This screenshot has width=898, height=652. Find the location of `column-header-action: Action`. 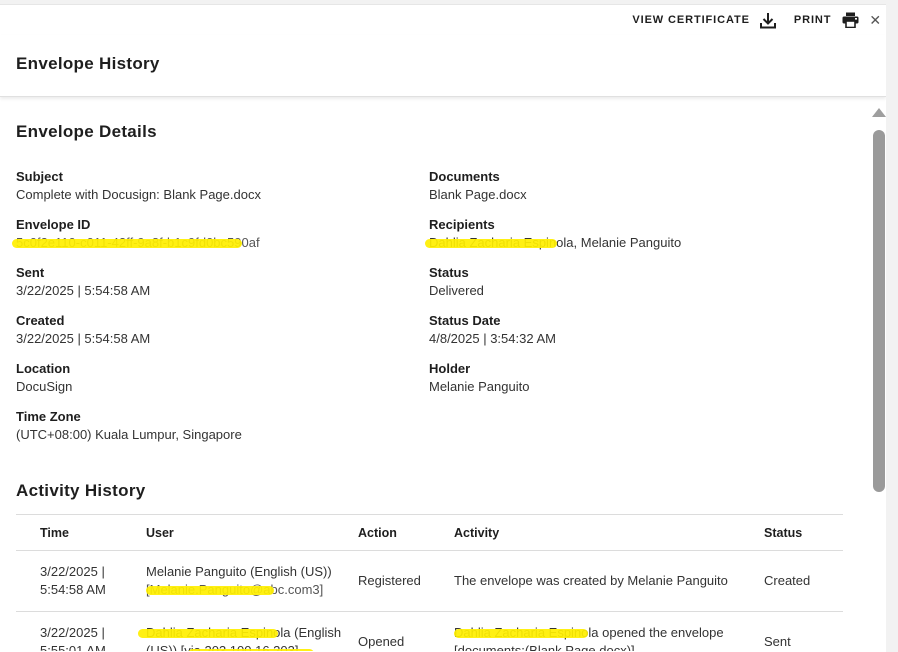

column-header-action: Action is located at coordinates (406, 532).